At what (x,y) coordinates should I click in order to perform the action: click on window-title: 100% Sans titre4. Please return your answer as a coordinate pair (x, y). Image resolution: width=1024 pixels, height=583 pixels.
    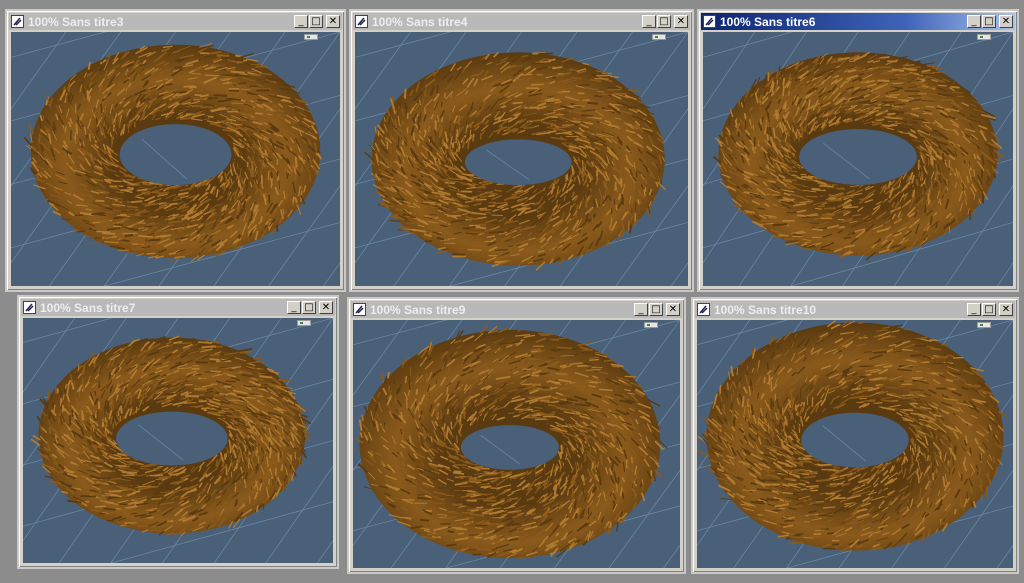
    Looking at the image, I should click on (420, 21).